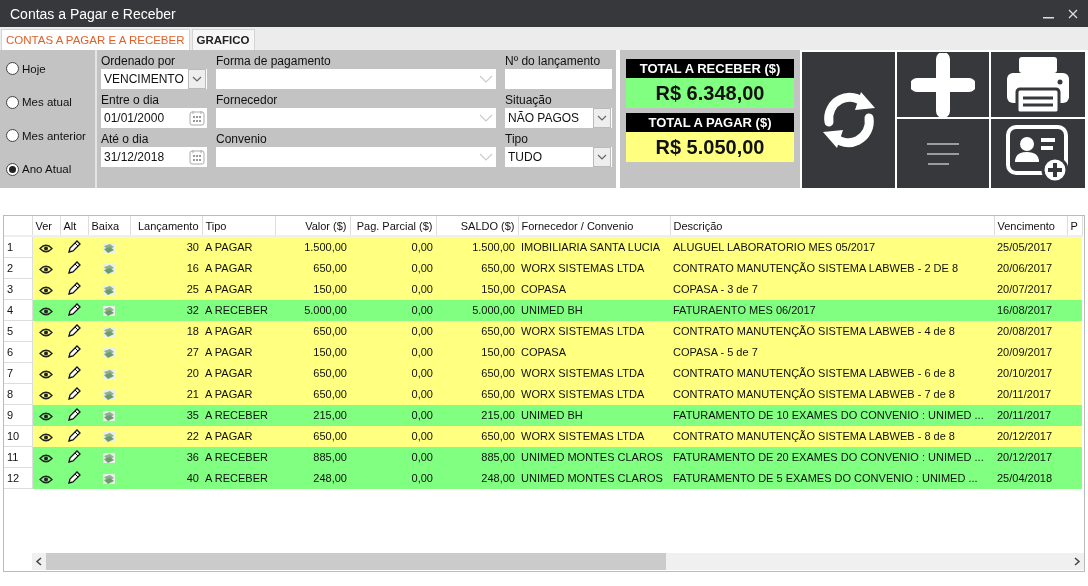 The image size is (1088, 586). I want to click on refresh-button, so click(848, 120).